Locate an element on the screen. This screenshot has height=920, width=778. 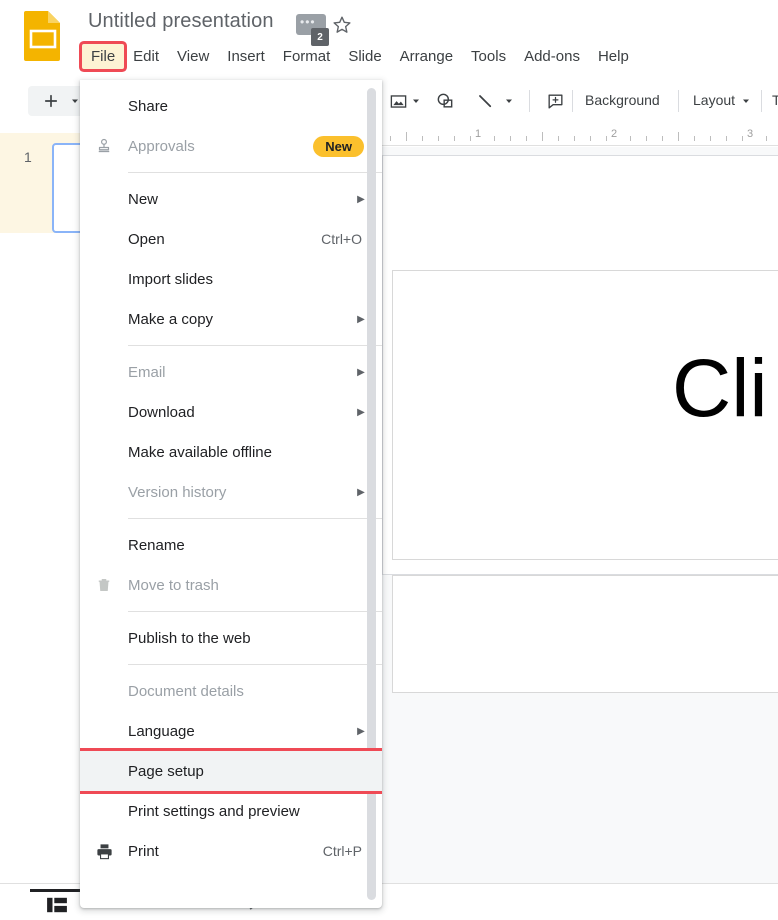
menu-edit: Edit is located at coordinates (146, 56).